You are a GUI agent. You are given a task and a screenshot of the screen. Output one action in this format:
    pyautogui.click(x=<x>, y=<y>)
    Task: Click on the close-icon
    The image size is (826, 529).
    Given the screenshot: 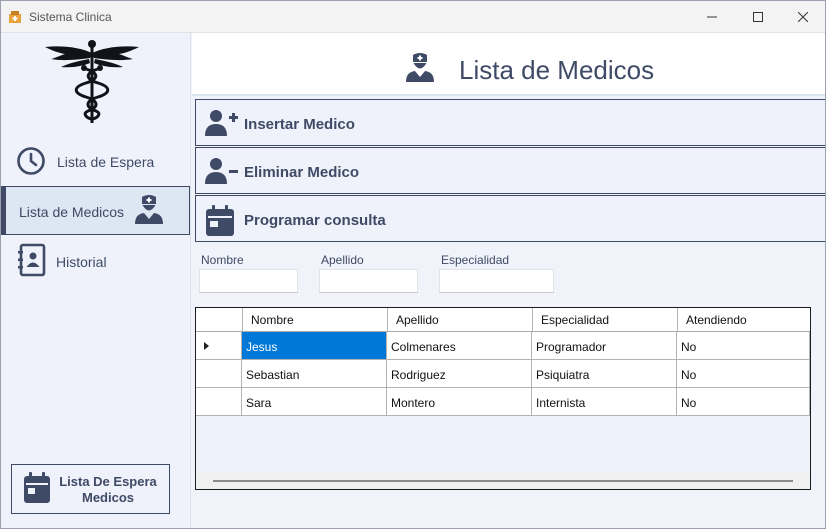 What is the action you would take?
    pyautogui.click(x=803, y=17)
    